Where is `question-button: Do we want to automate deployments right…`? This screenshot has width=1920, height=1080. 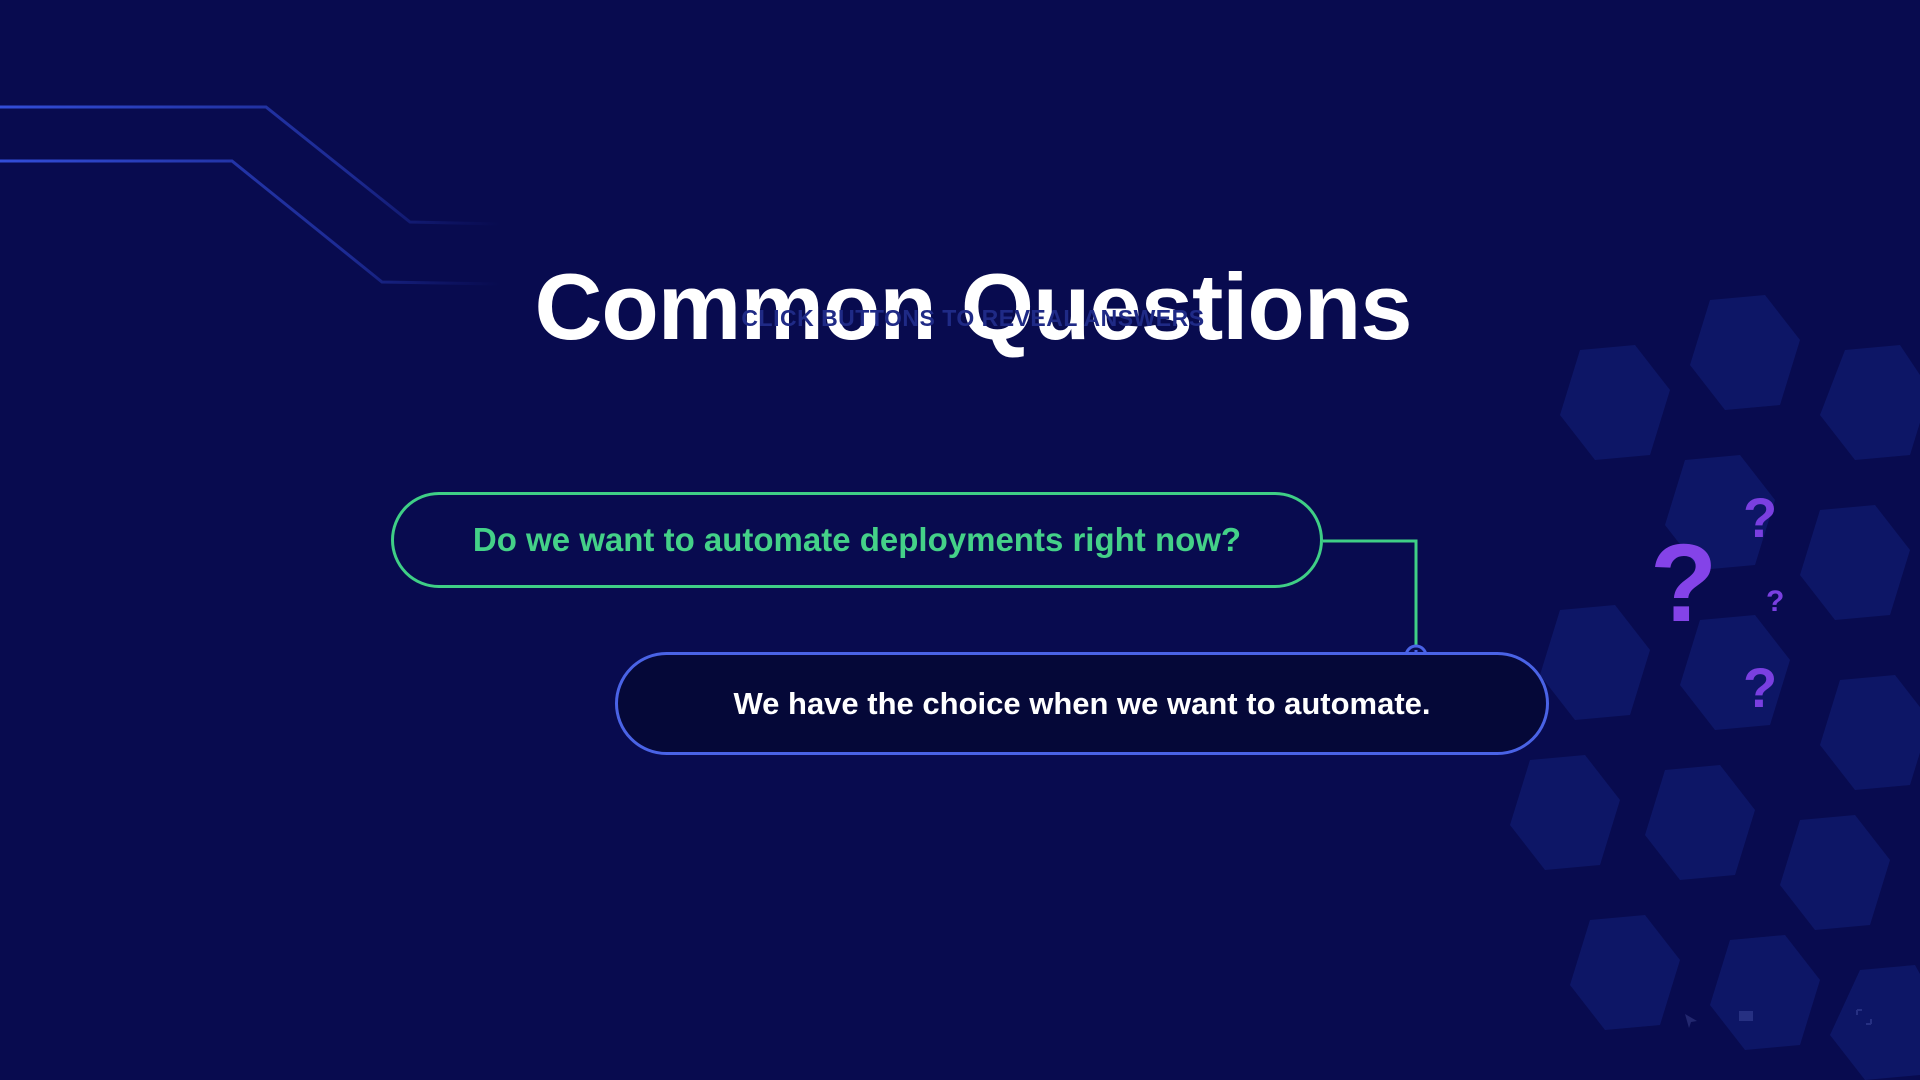 question-button: Do we want to automate deployments right… is located at coordinates (857, 540).